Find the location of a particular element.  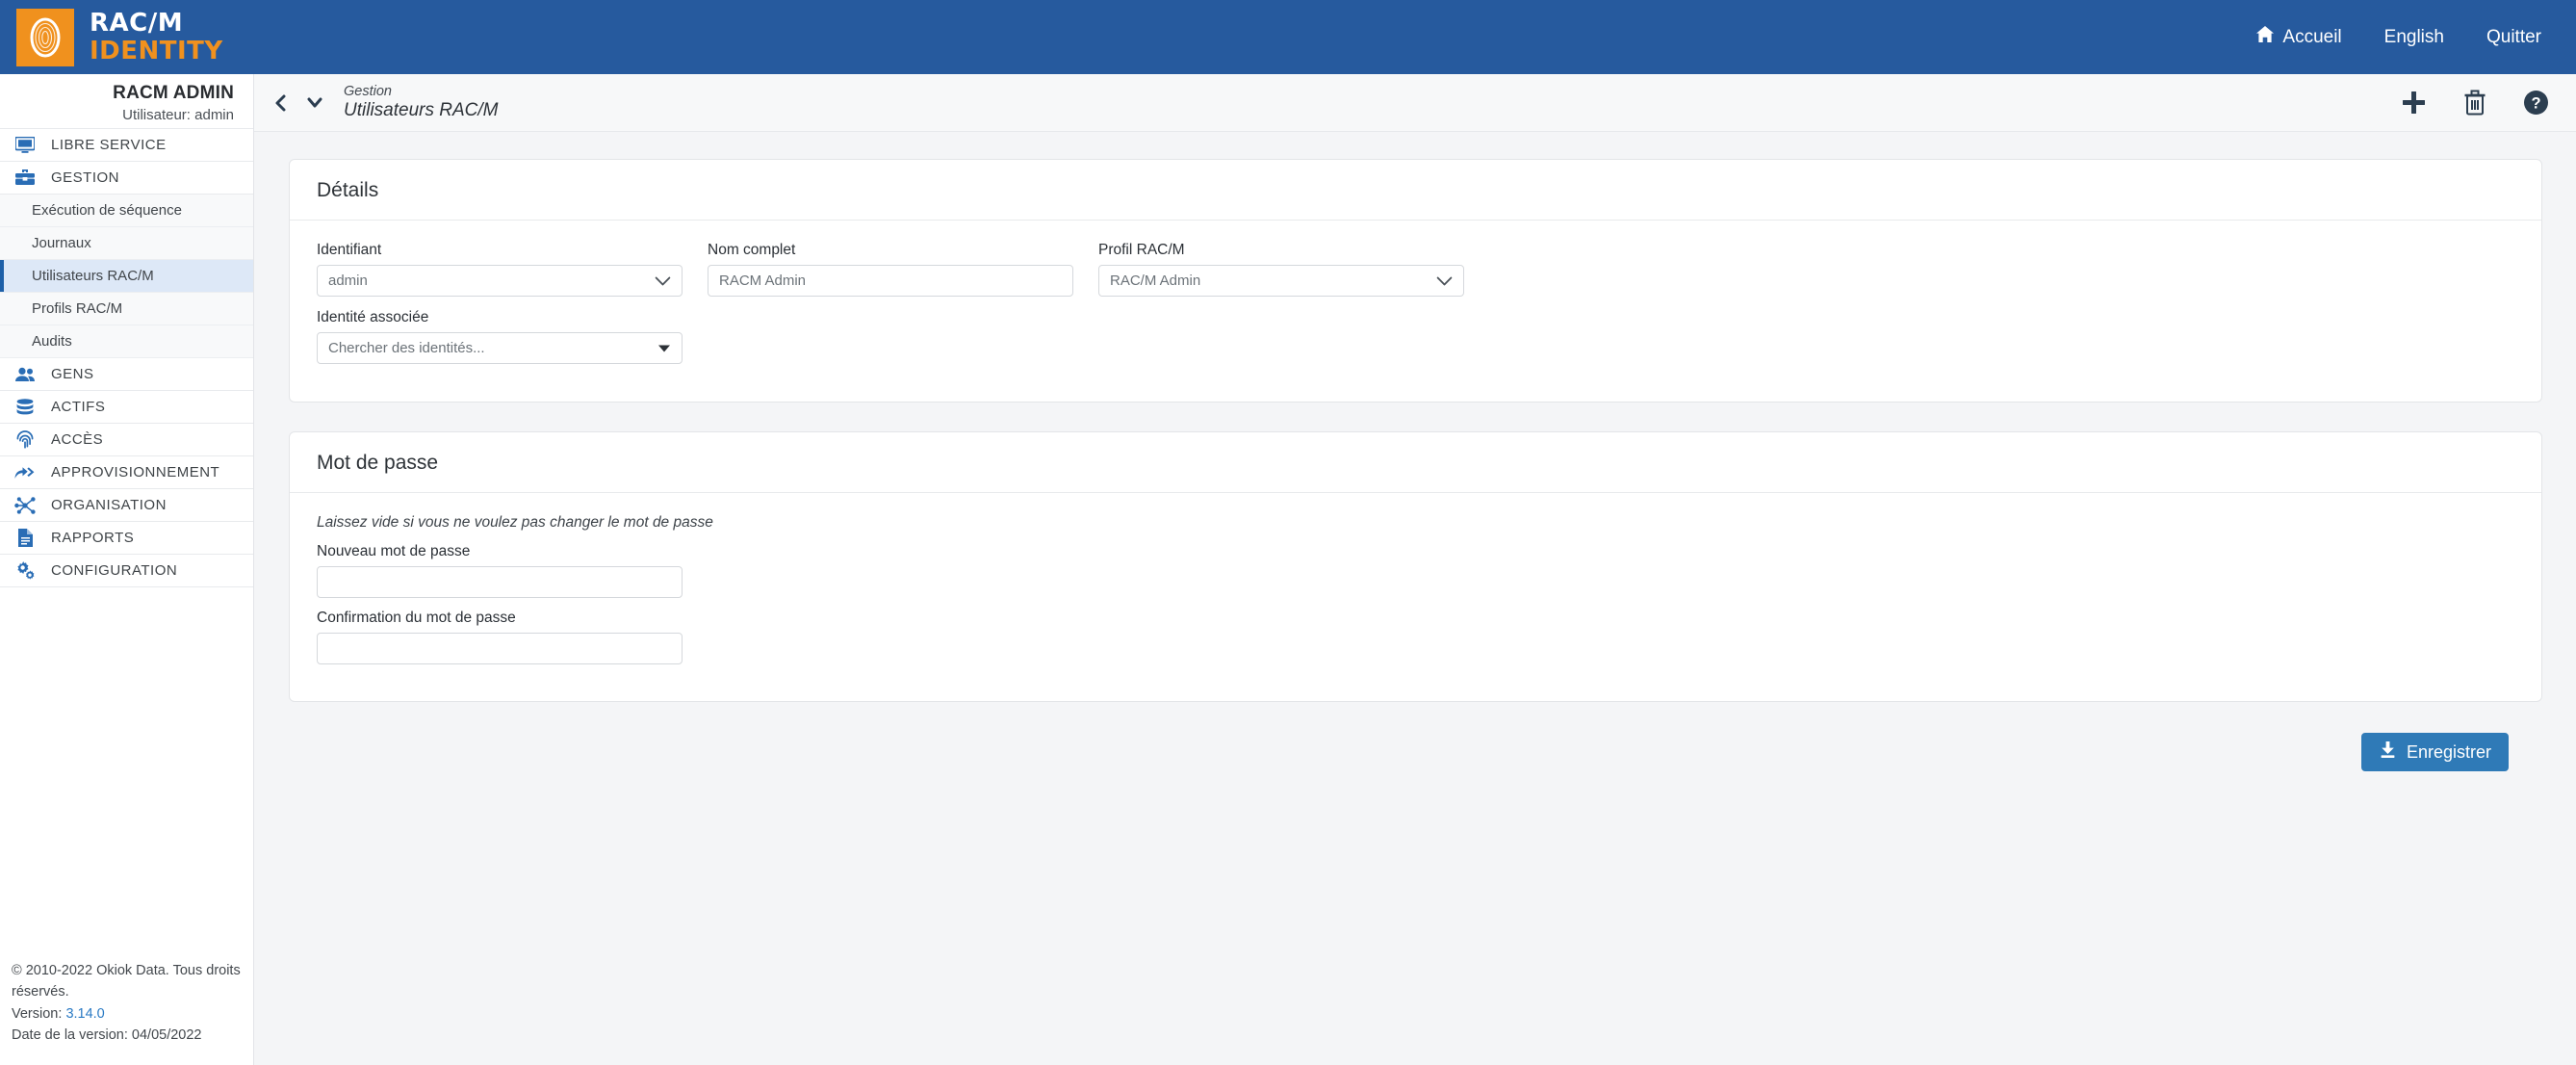

footer-version-label: Version: is located at coordinates (37, 1013).